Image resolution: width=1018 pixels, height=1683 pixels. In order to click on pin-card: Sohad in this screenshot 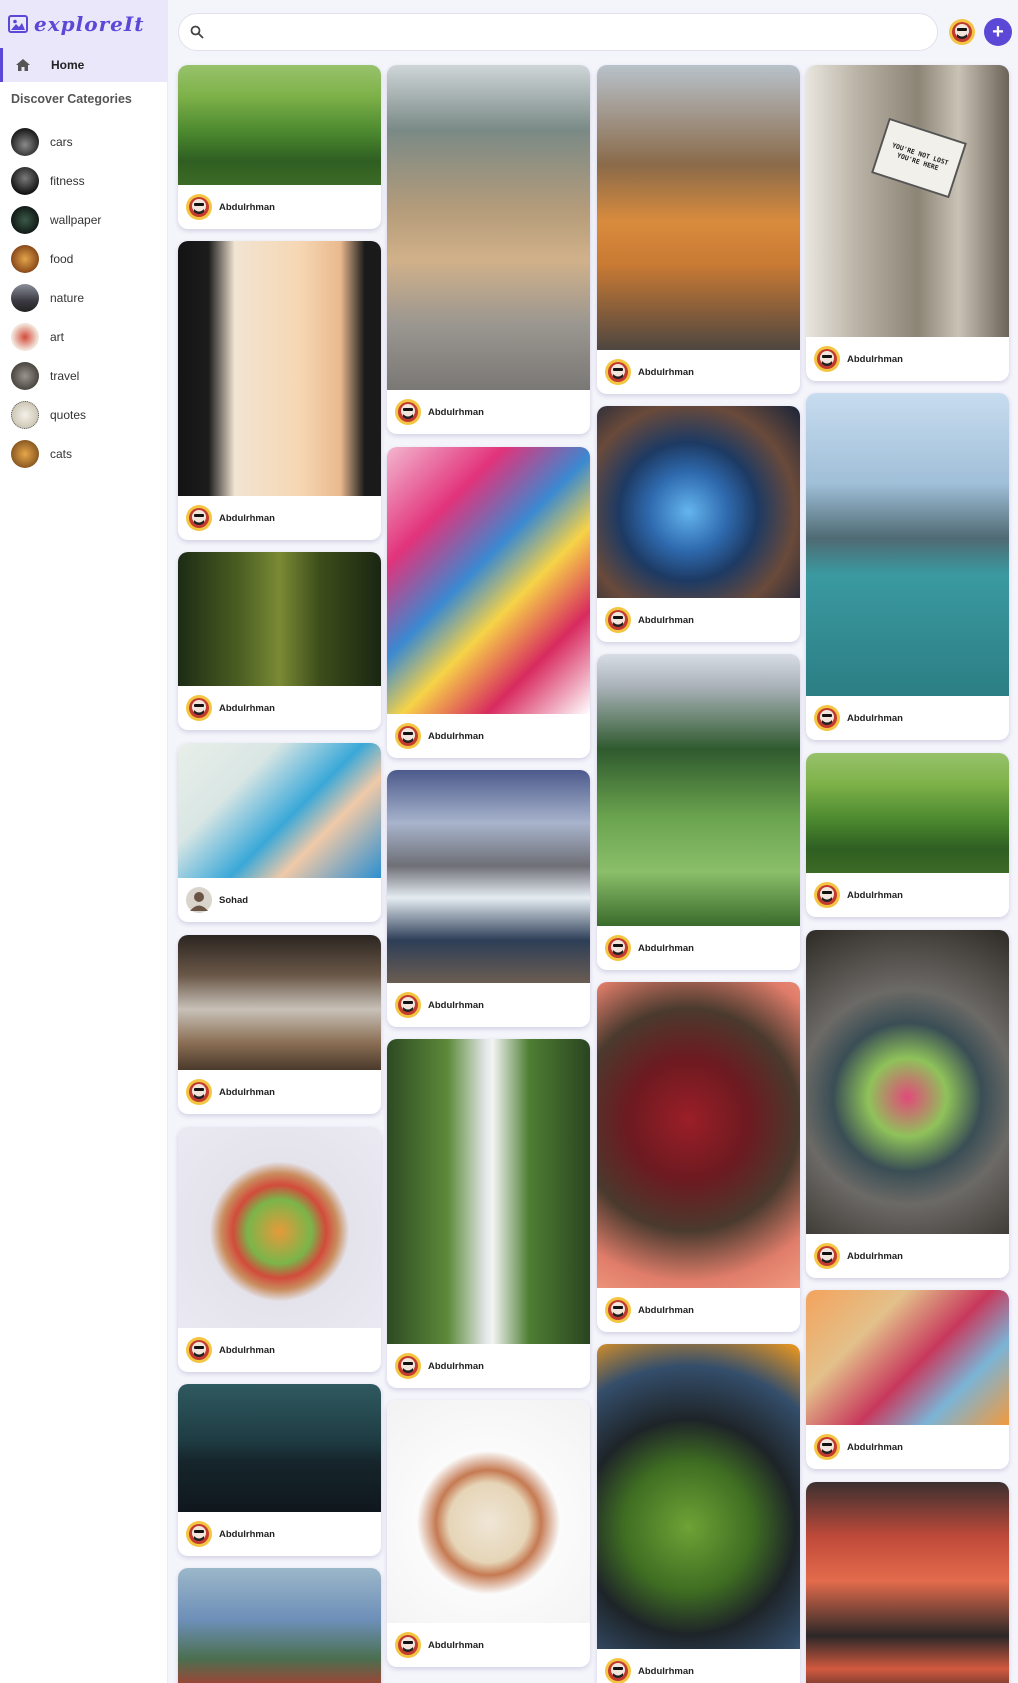, I will do `click(279, 832)`.